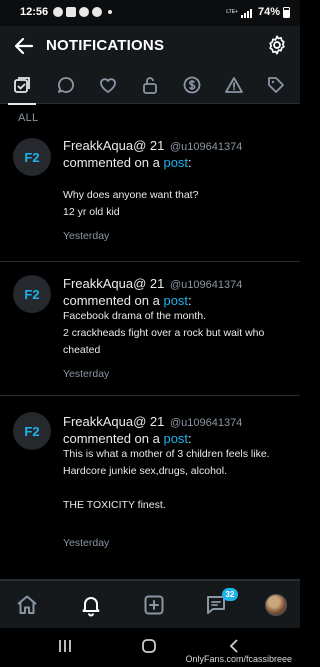  Describe the element at coordinates (24, 46) in the screenshot. I see `back-arrow-icon` at that location.